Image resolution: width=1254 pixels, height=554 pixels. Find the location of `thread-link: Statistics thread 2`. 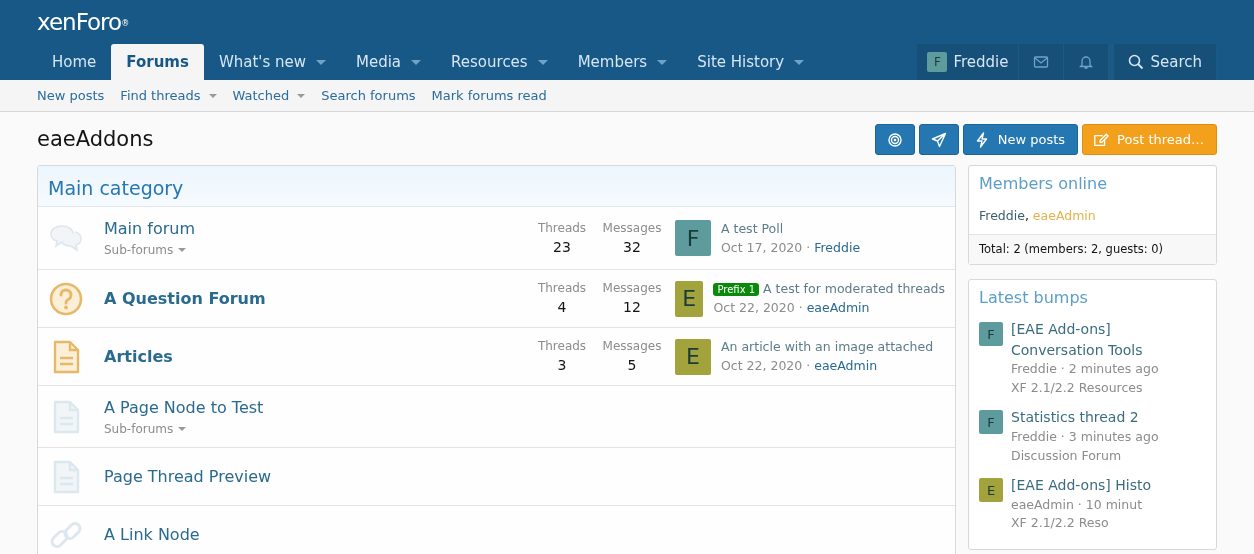

thread-link: Statistics thread 2 is located at coordinates (1085, 417).